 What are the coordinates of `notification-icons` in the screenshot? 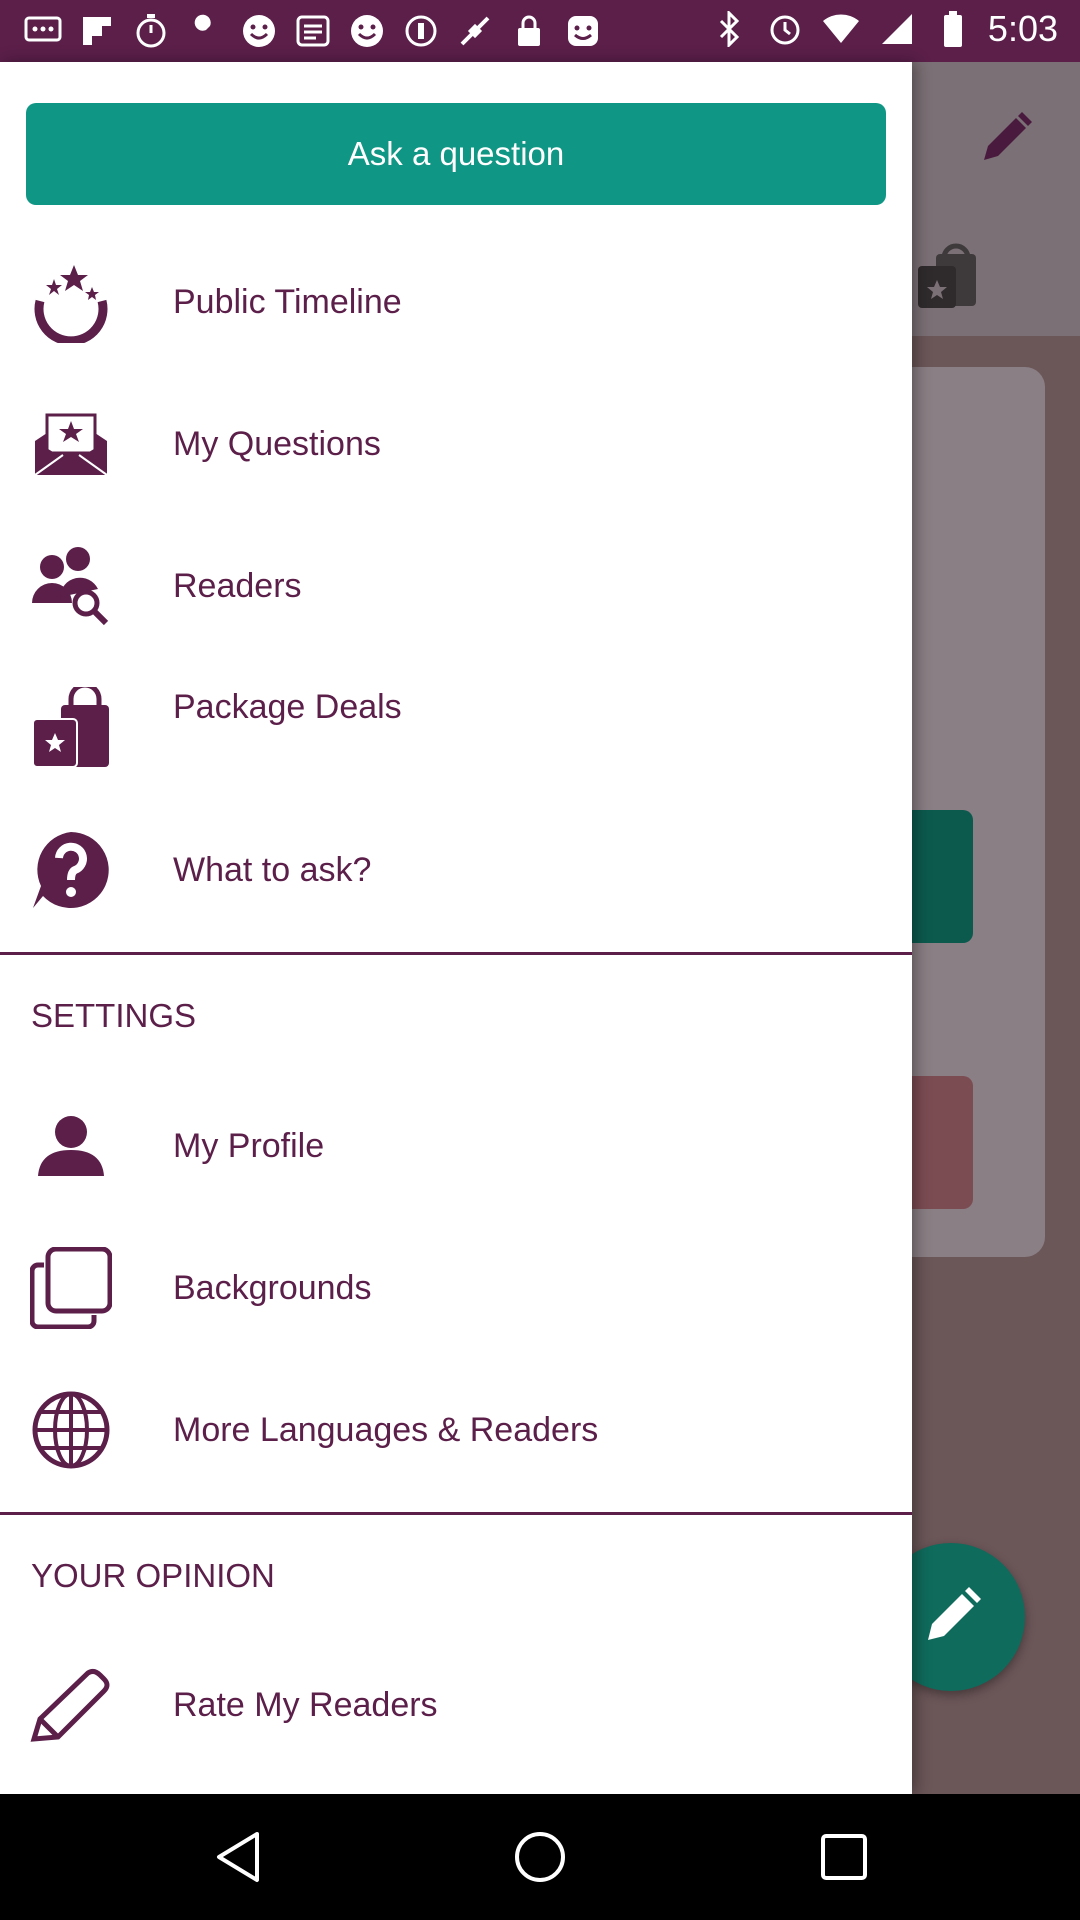 It's located at (313, 31).